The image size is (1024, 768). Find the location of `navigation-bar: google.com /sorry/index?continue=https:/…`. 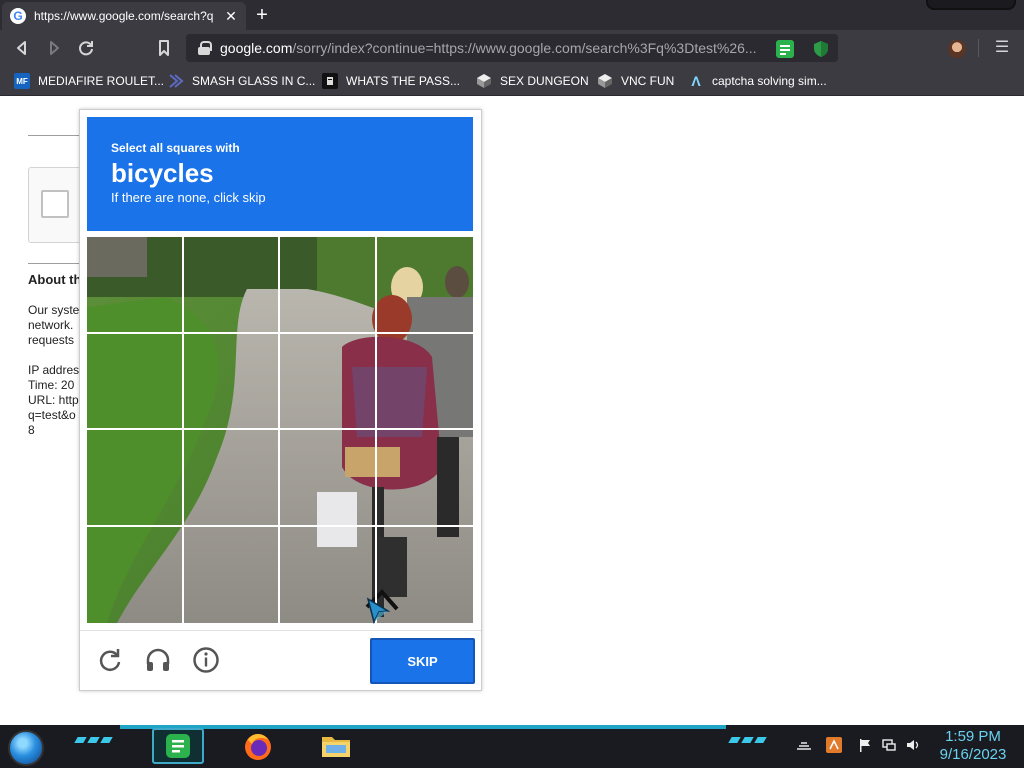

navigation-bar: google.com /sorry/index?continue=https:/… is located at coordinates (512, 48).